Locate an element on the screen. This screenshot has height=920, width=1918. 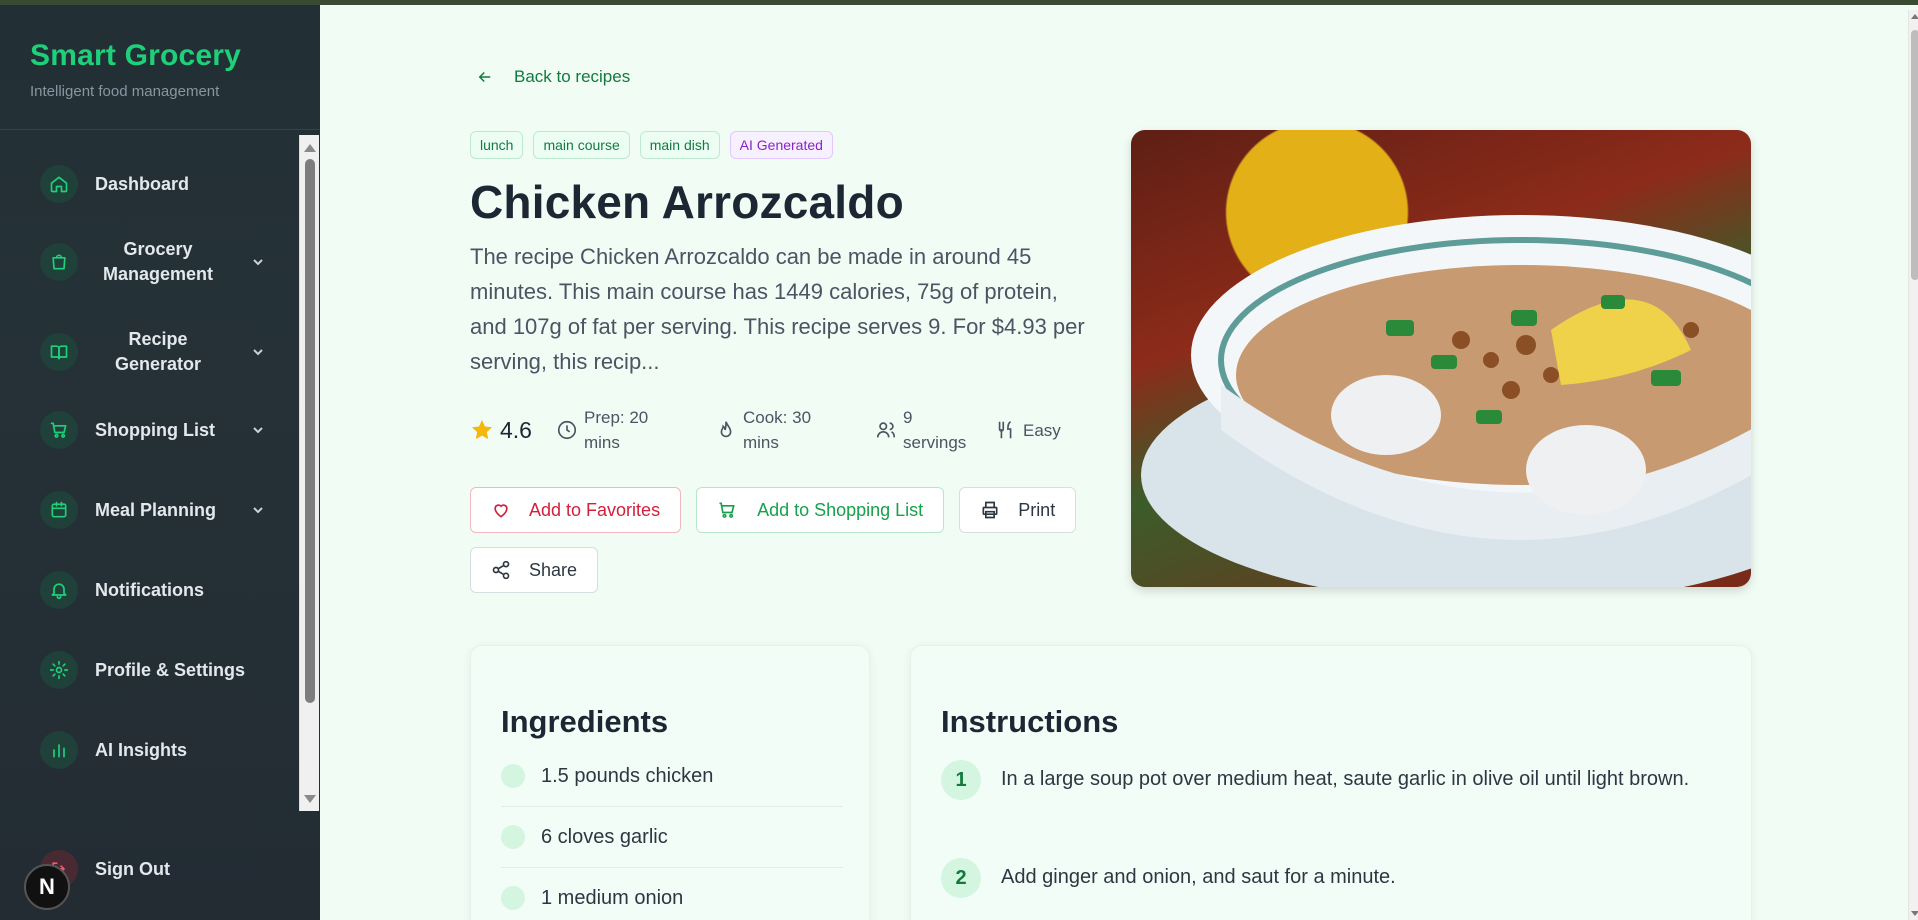
ingredient-item: 6 cloves garlic is located at coordinates (671, 837).